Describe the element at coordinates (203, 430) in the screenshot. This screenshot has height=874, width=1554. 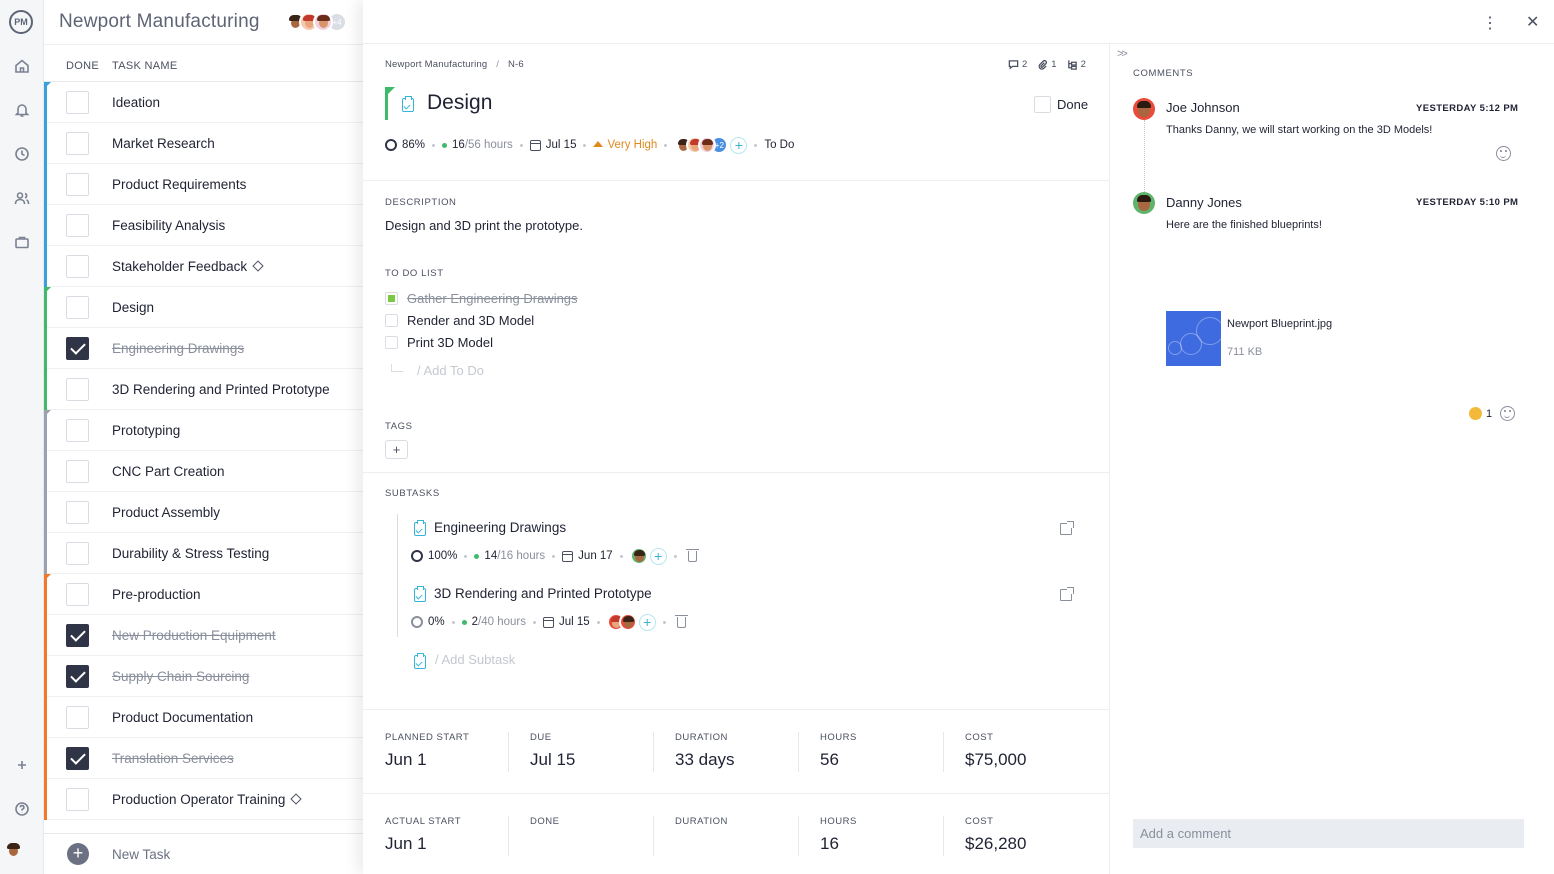
I see `task-row: Prototyping` at that location.